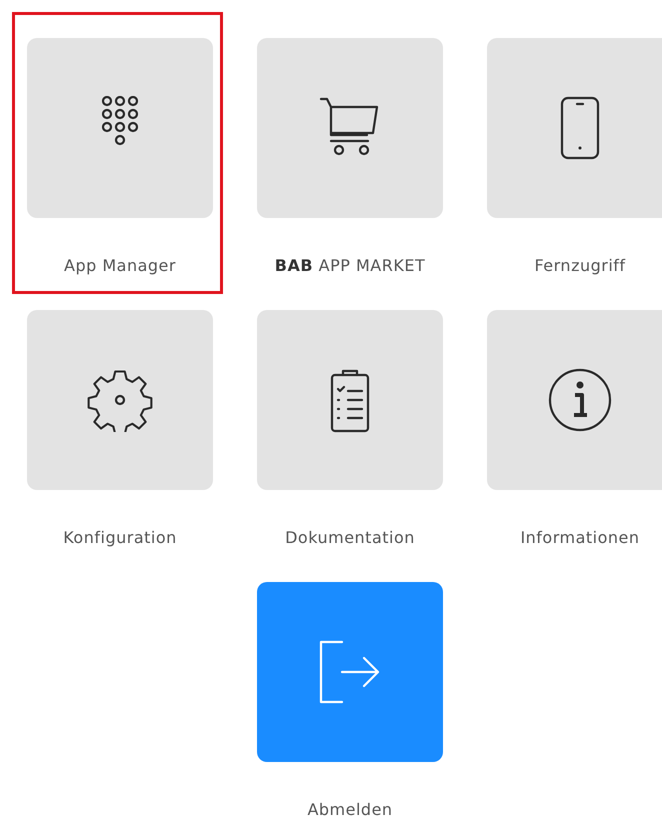  What do you see at coordinates (350, 266) in the screenshot?
I see `tile-label: BAB APP MARKET` at bounding box center [350, 266].